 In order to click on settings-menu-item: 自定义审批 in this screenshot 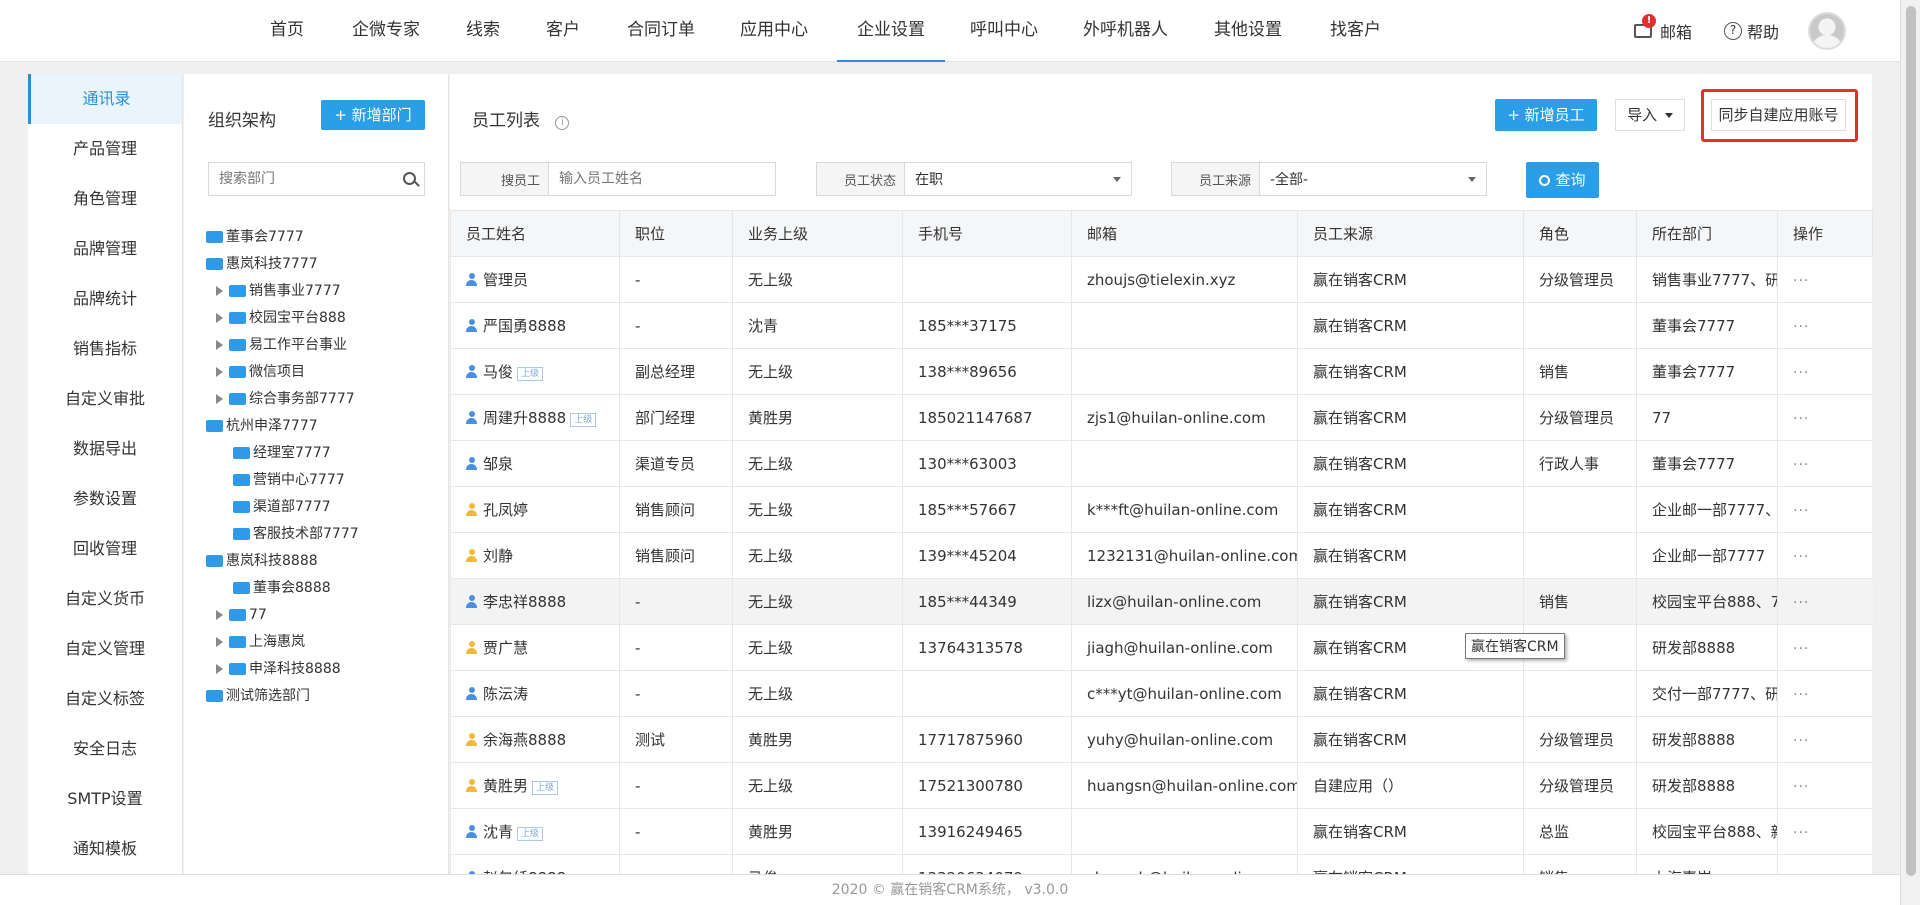, I will do `click(105, 399)`.